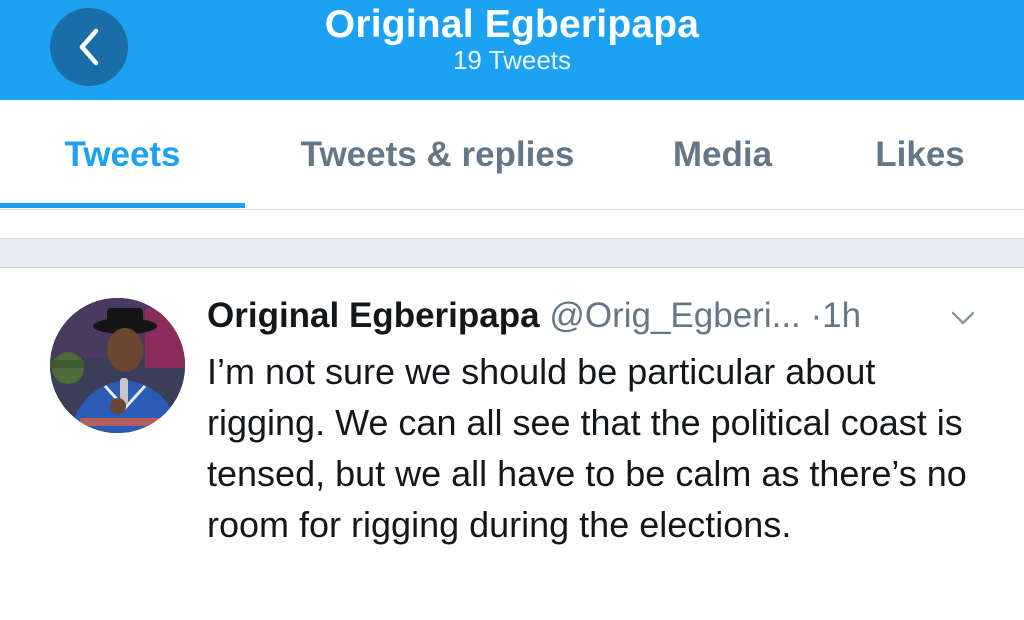 The width and height of the screenshot is (1024, 620). I want to click on active-tab-indicator, so click(122, 205).